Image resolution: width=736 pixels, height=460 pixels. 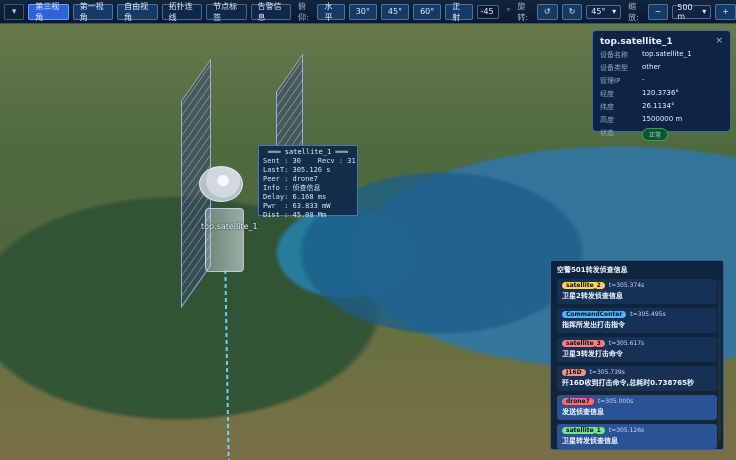 What do you see at coordinates (271, 12) in the screenshot?
I see `alert-info-button: 告警信息` at bounding box center [271, 12].